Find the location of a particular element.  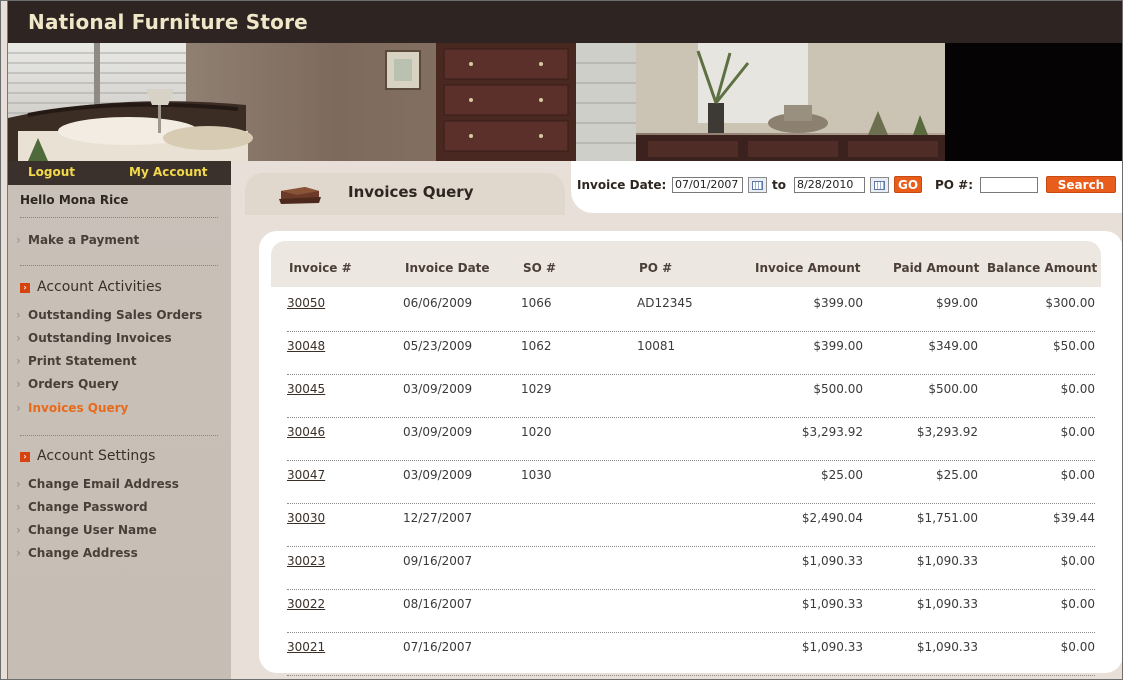

invoice-link: 30030 is located at coordinates (306, 518).